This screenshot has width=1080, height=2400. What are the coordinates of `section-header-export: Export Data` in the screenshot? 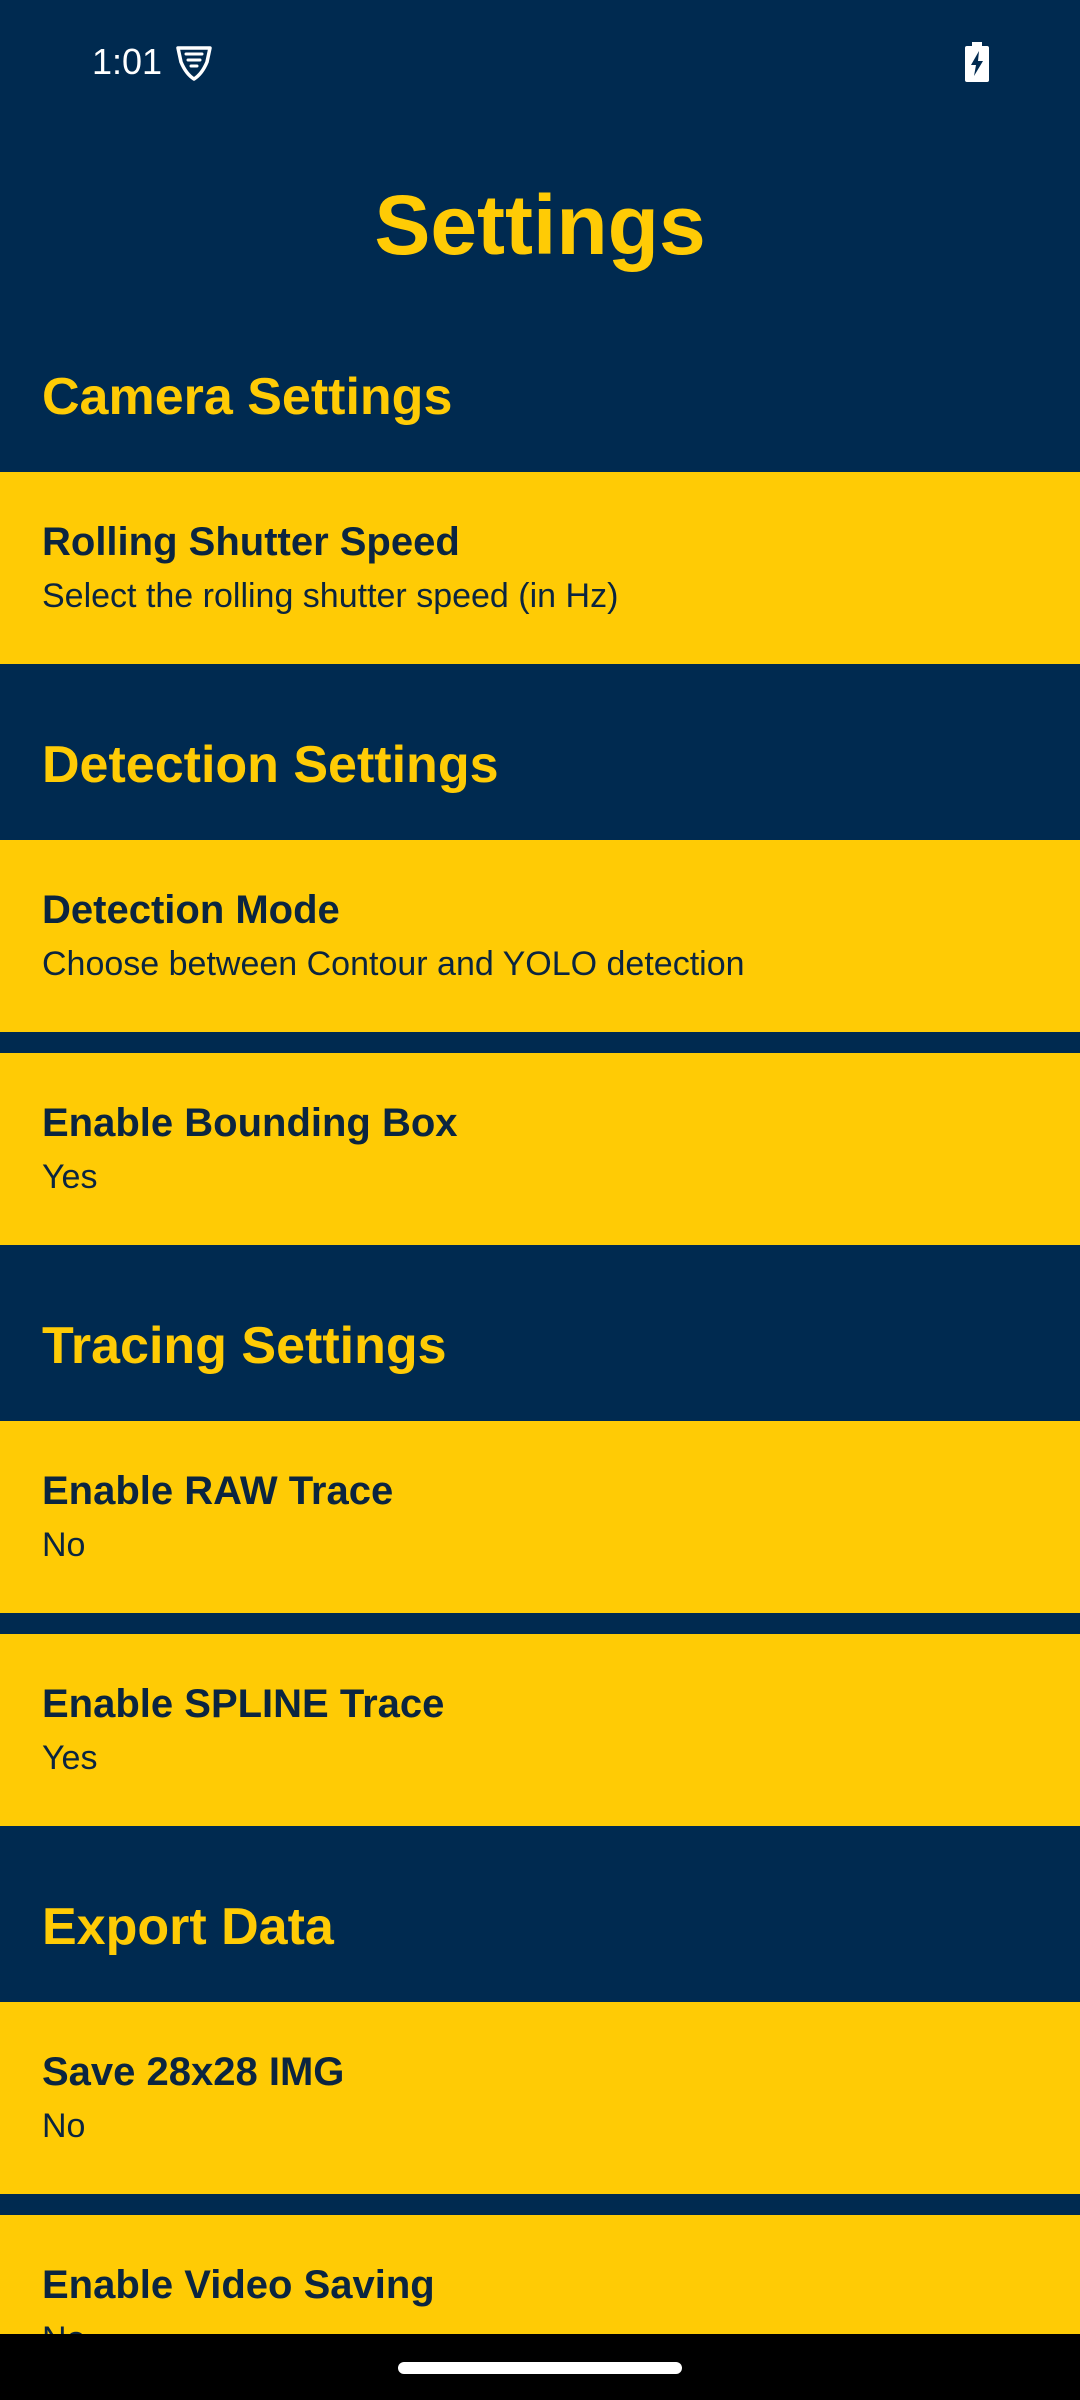 It's located at (188, 1927).